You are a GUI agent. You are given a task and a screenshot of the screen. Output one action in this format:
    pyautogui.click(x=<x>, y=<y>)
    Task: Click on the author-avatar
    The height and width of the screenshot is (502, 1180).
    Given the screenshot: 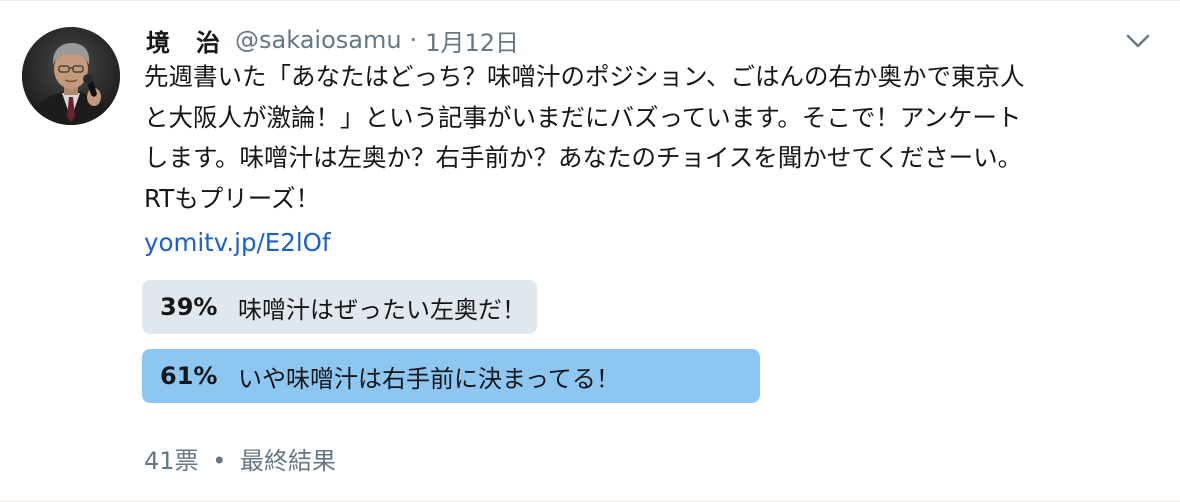 What is the action you would take?
    pyautogui.click(x=71, y=76)
    